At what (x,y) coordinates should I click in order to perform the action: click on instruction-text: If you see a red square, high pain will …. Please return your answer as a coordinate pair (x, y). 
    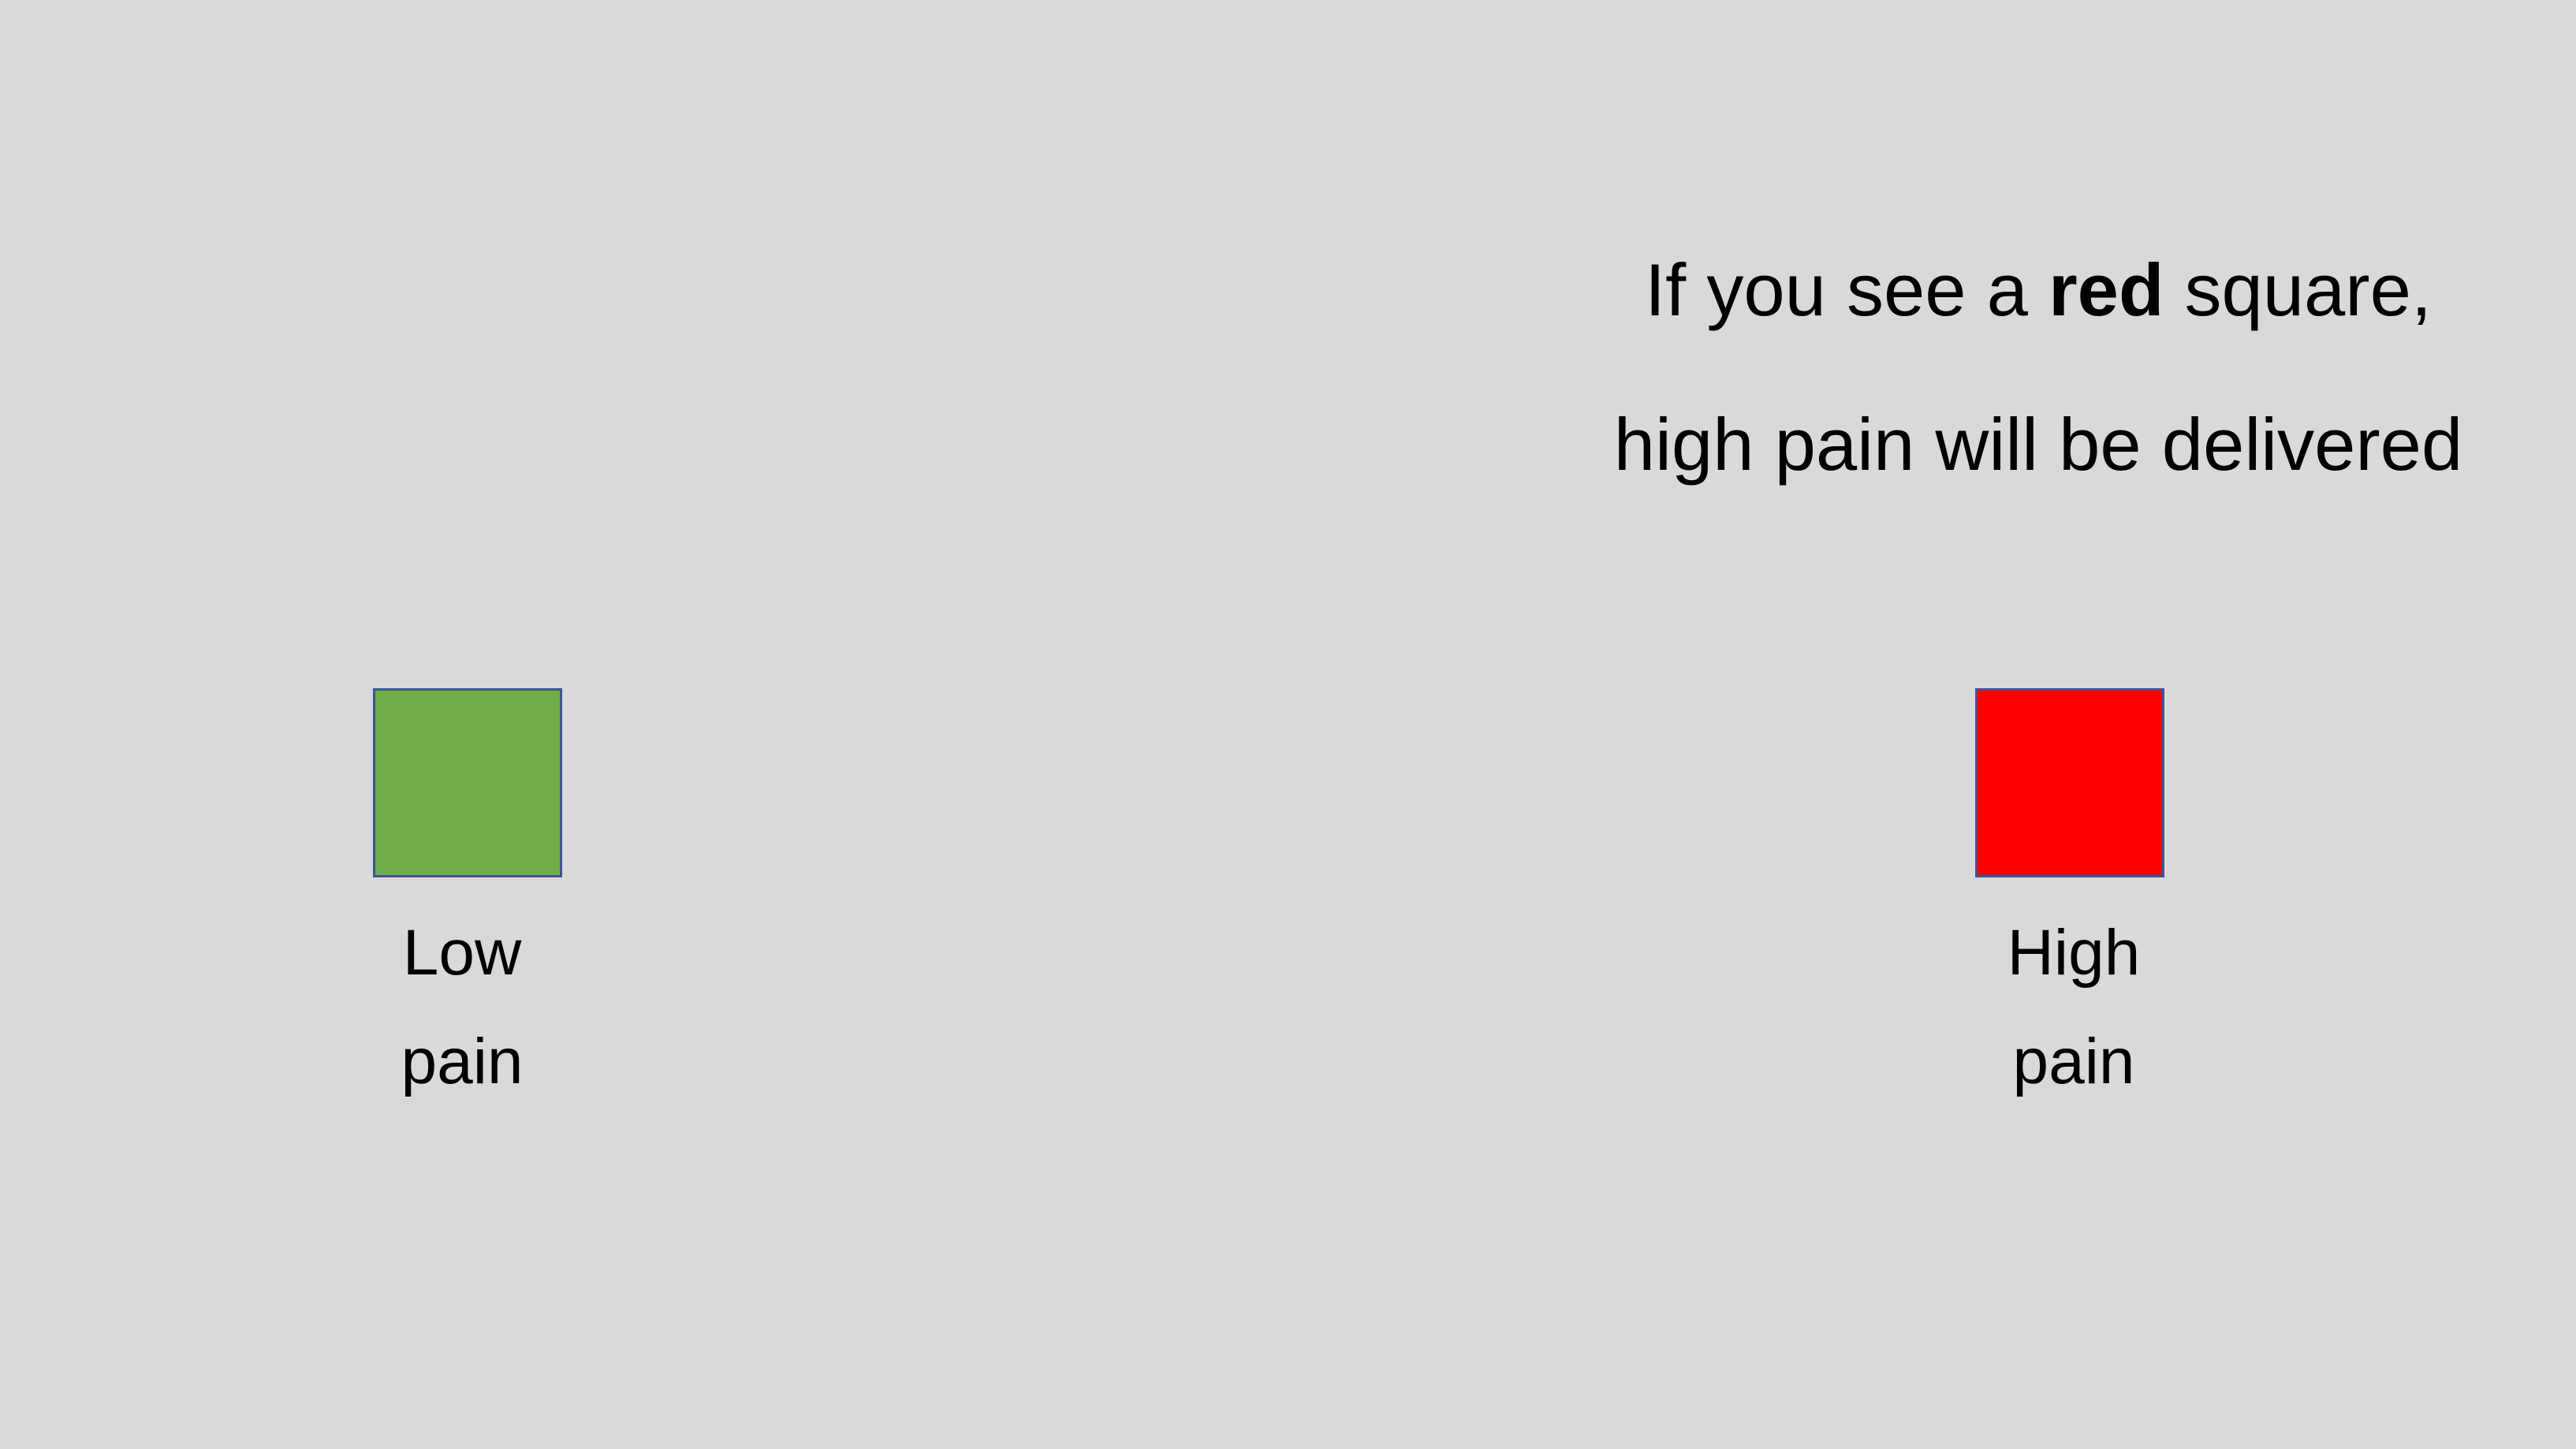
    Looking at the image, I should click on (2039, 367).